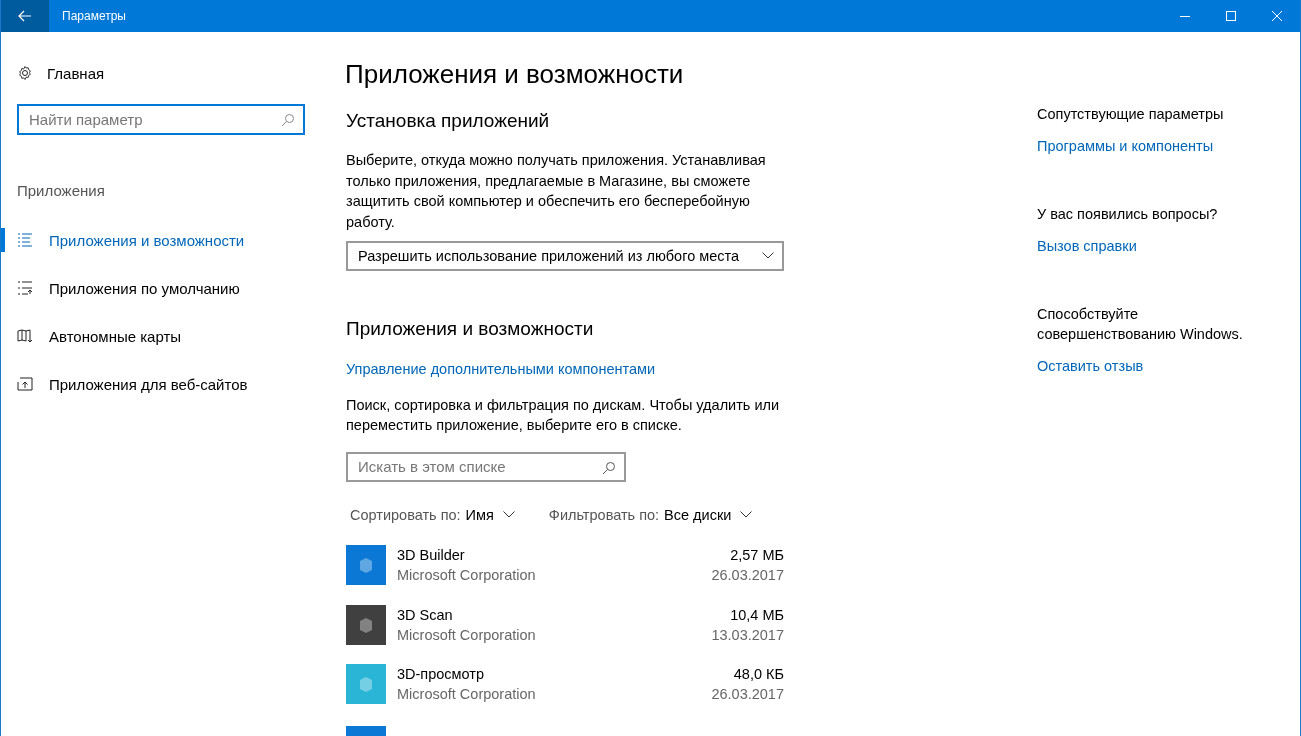  What do you see at coordinates (161, 119) in the screenshot?
I see `search-field: Найти параметр` at bounding box center [161, 119].